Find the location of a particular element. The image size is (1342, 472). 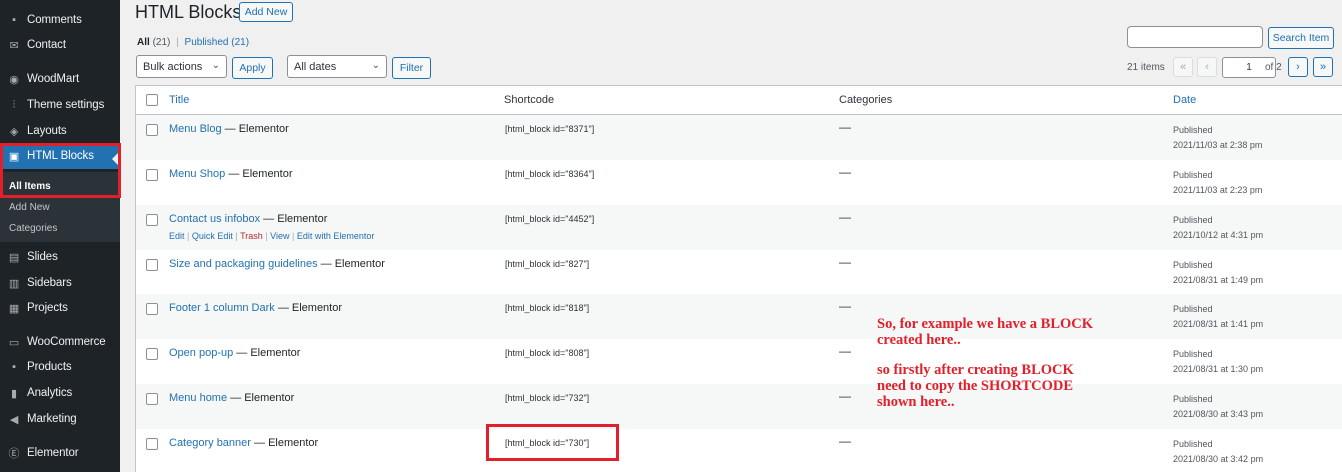

bar-chart-icon: ▮ is located at coordinates (14, 393).